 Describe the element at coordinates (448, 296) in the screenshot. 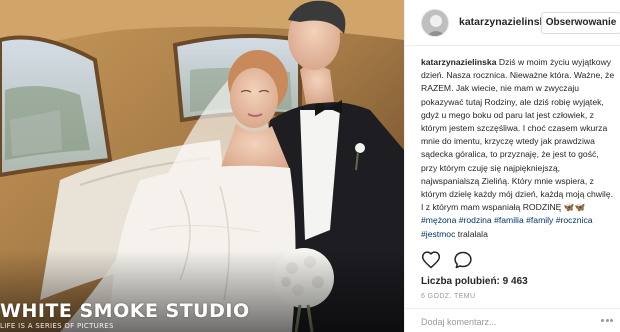

I see `post-timestamp: 6 GODZ. TEMU` at that location.